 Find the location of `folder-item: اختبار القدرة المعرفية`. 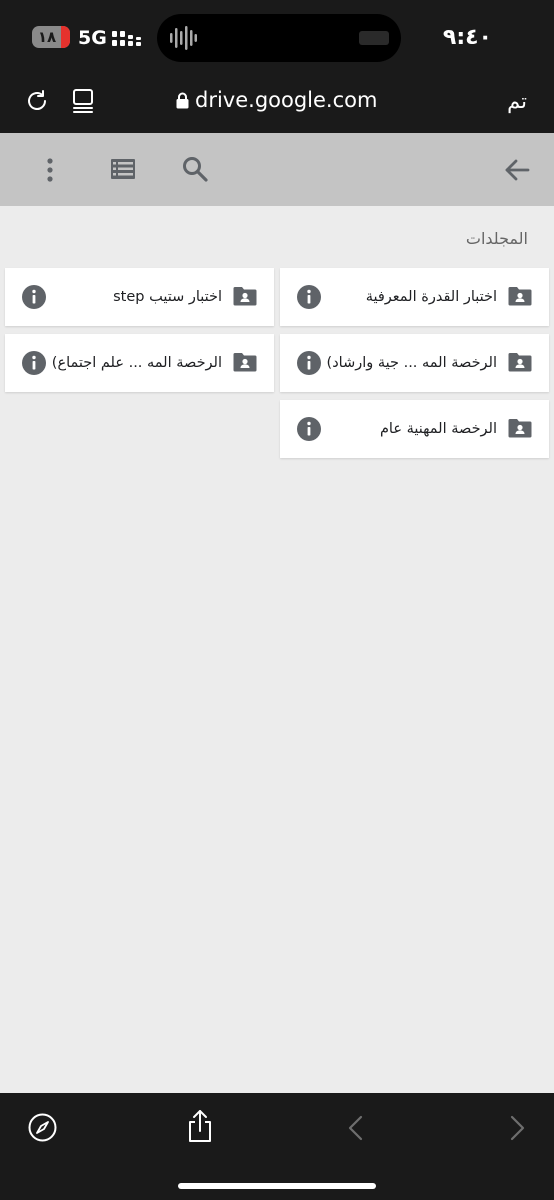

folder-item: اختبار القدرة المعرفية is located at coordinates (414, 297).